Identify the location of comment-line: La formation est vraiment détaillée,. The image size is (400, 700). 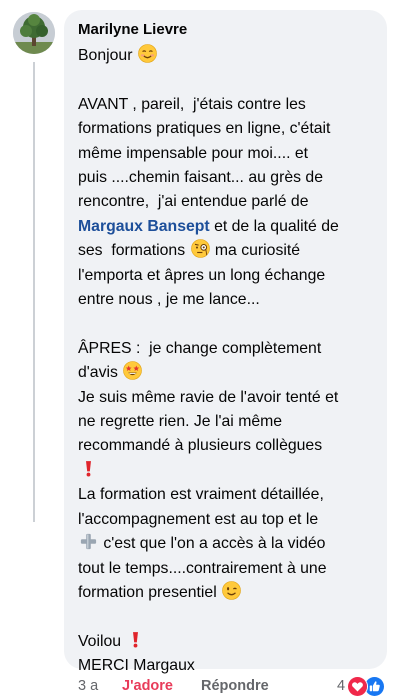
(225, 495).